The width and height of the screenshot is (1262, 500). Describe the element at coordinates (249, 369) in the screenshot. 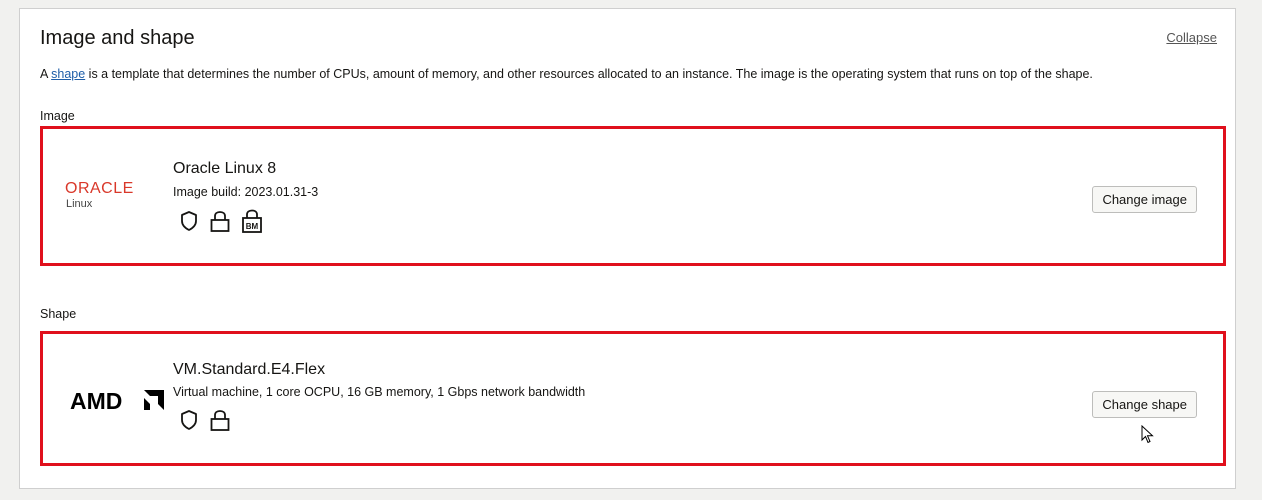

I see `shape-name: VM.Standard.E4.Flex` at that location.